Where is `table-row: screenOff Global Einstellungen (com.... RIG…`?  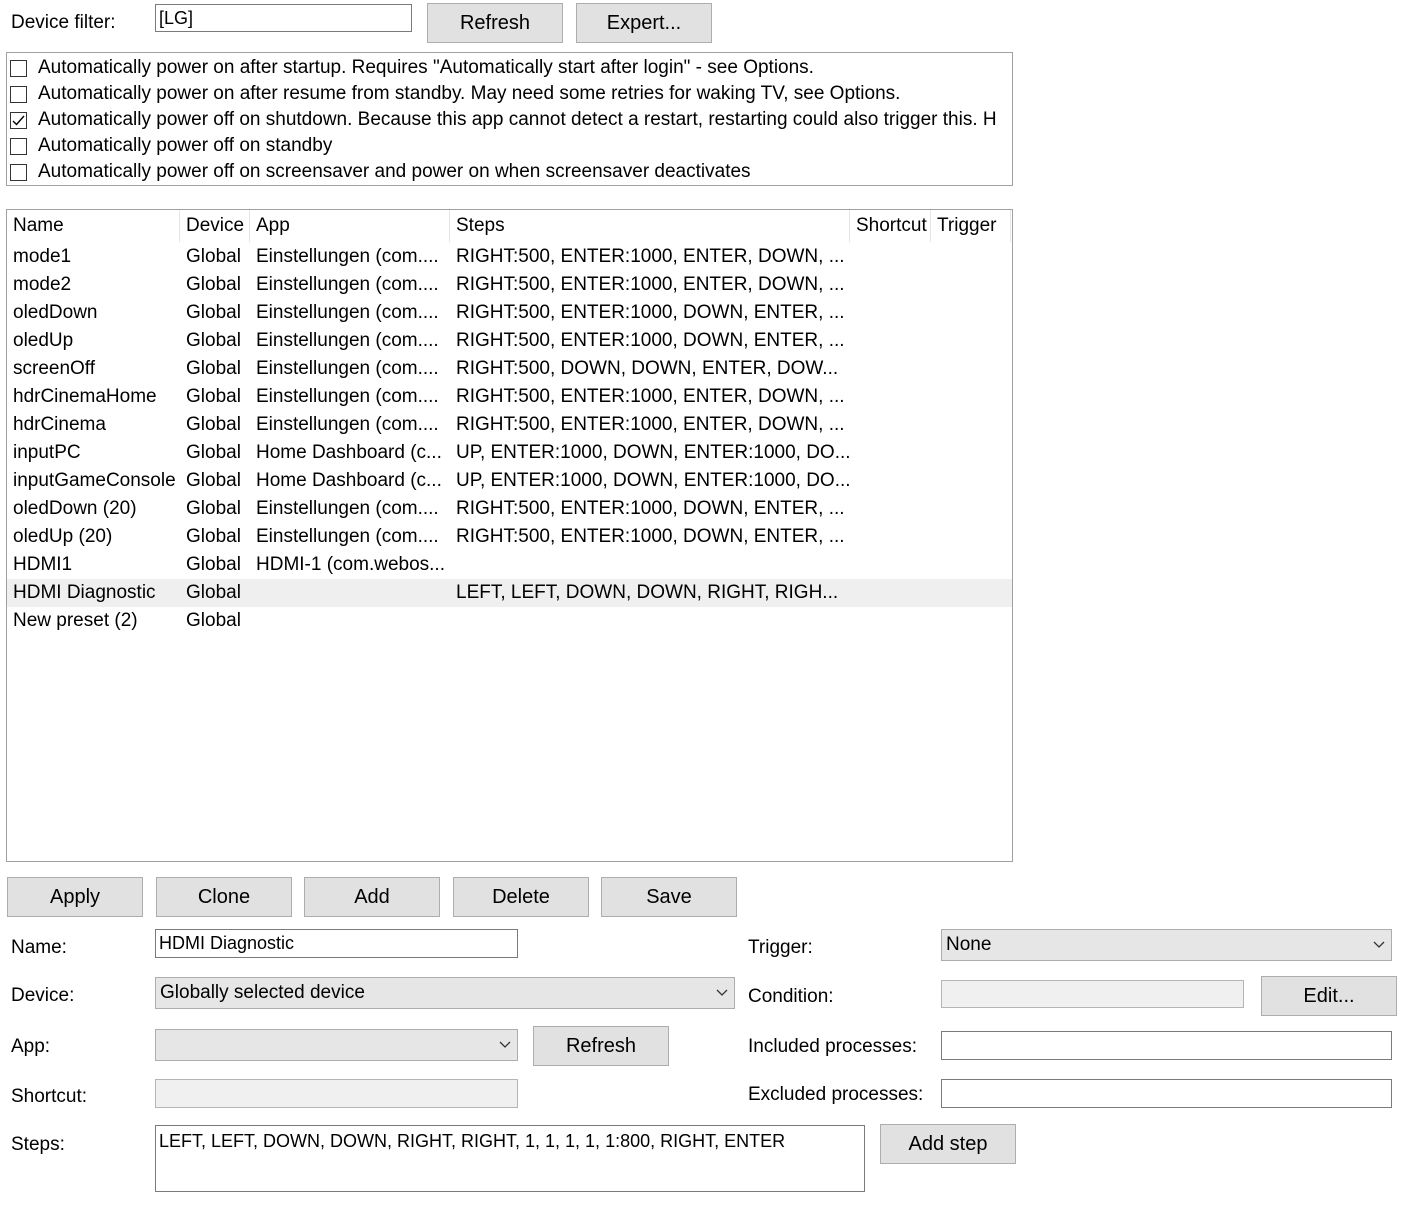 table-row: screenOff Global Einstellungen (com.... RIG… is located at coordinates (509, 369).